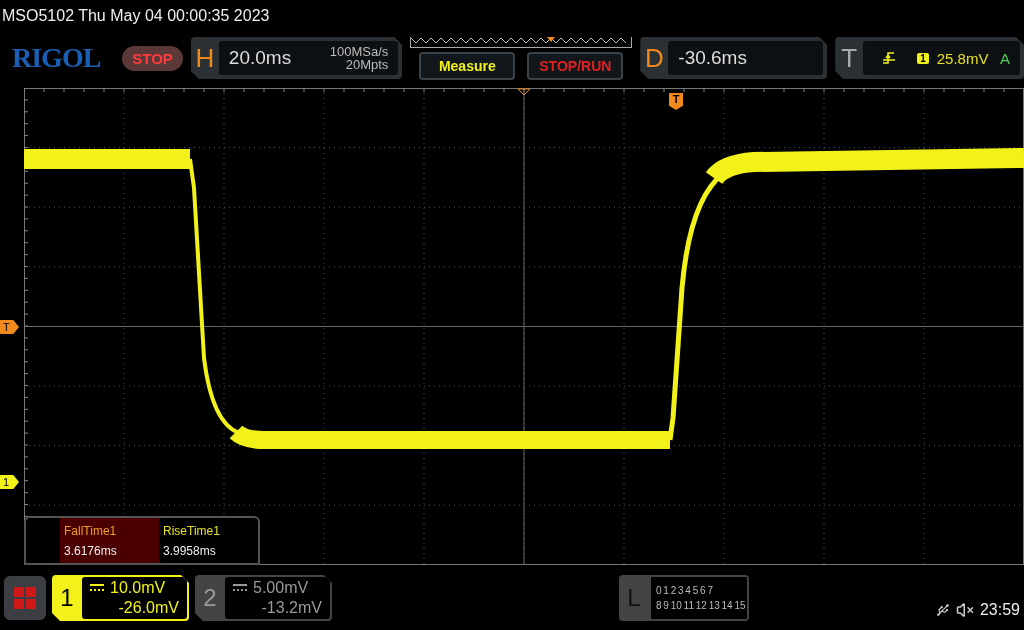 The image size is (1024, 630). What do you see at coordinates (9, 327) in the screenshot?
I see `trigger-level-marker: T` at bounding box center [9, 327].